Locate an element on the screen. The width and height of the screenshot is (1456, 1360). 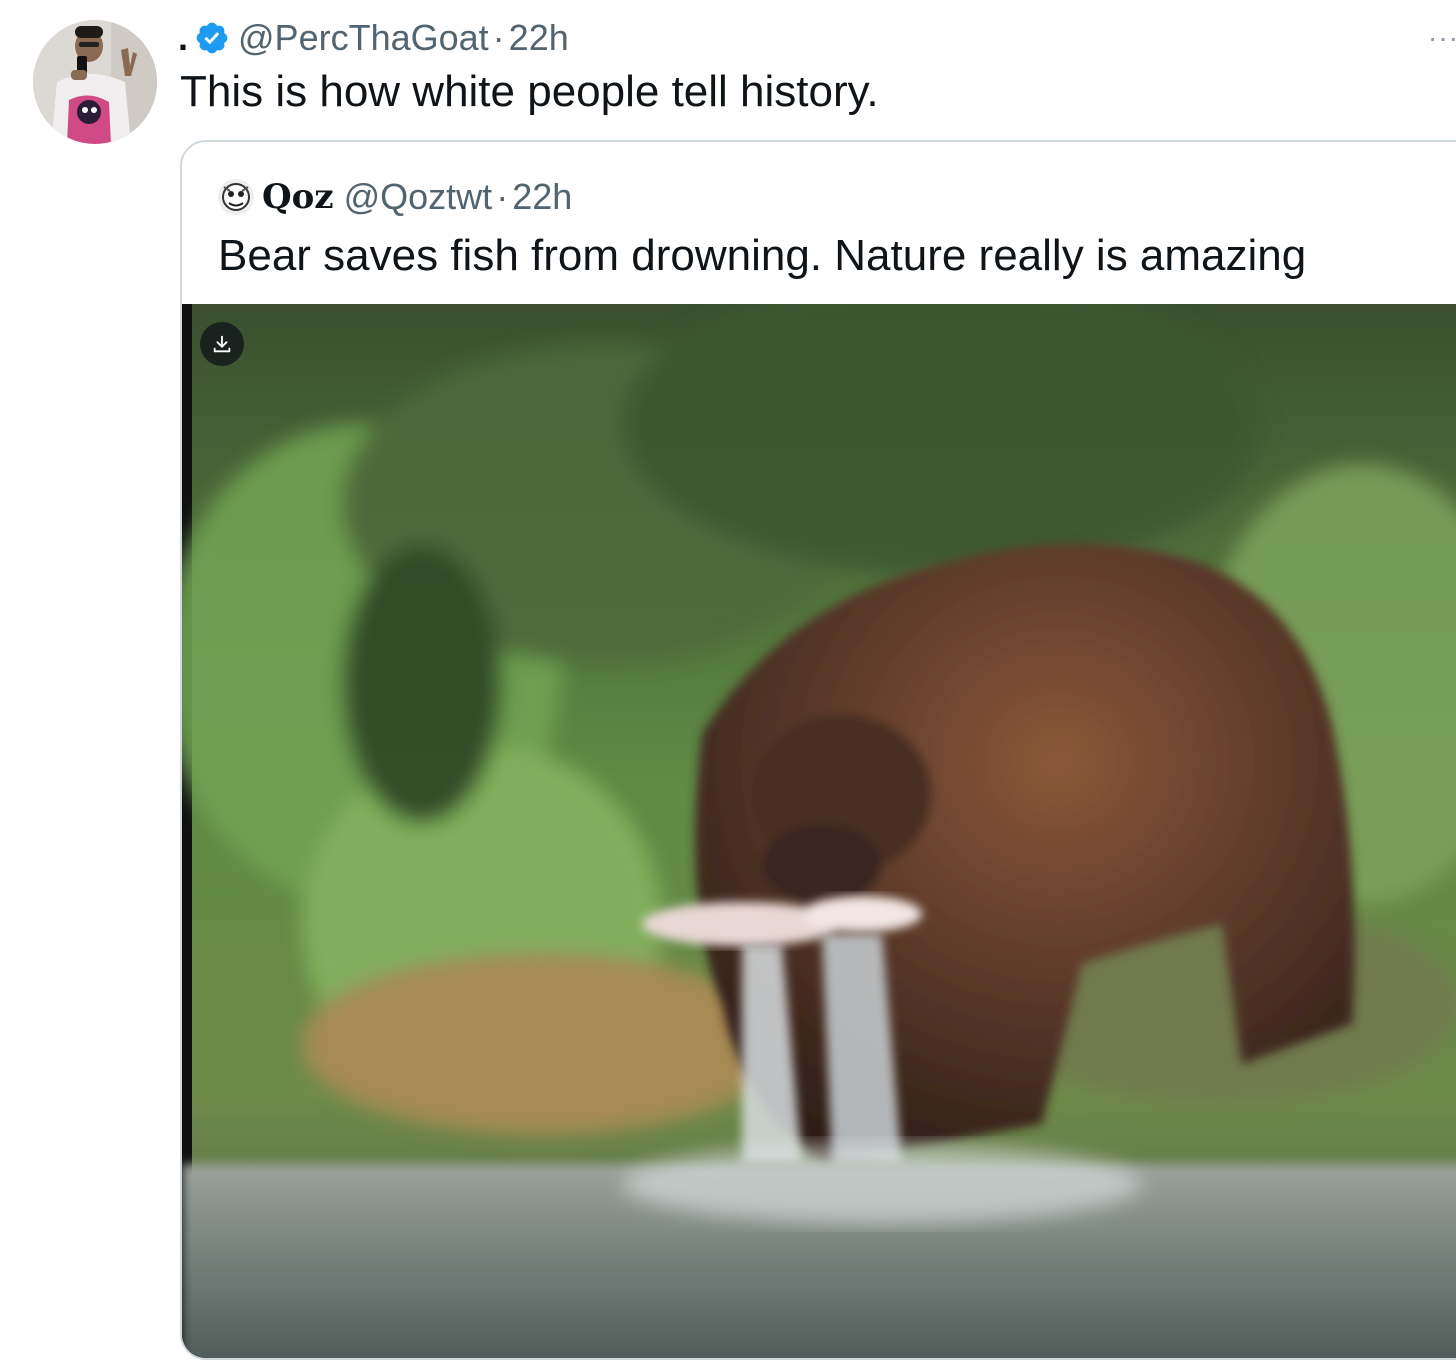
author-handle: @PercThaGoat is located at coordinates (363, 38).